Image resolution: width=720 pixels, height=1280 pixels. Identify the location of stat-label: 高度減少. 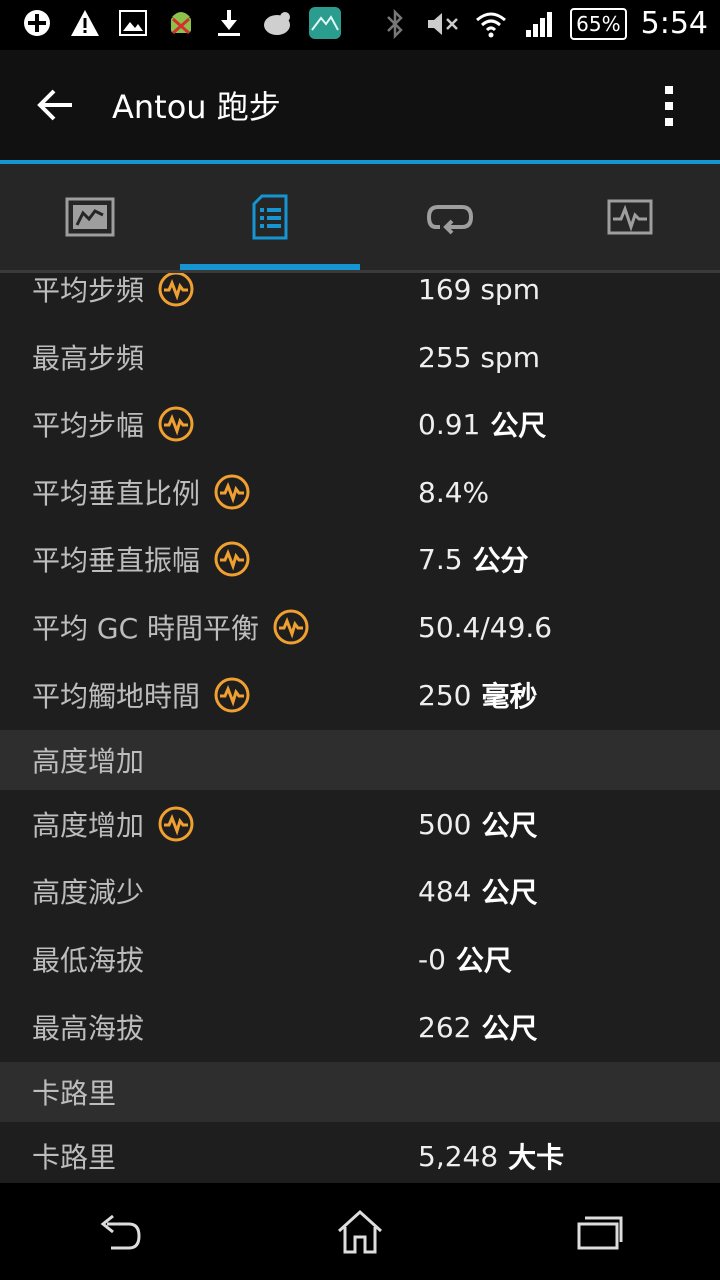
(88, 892).